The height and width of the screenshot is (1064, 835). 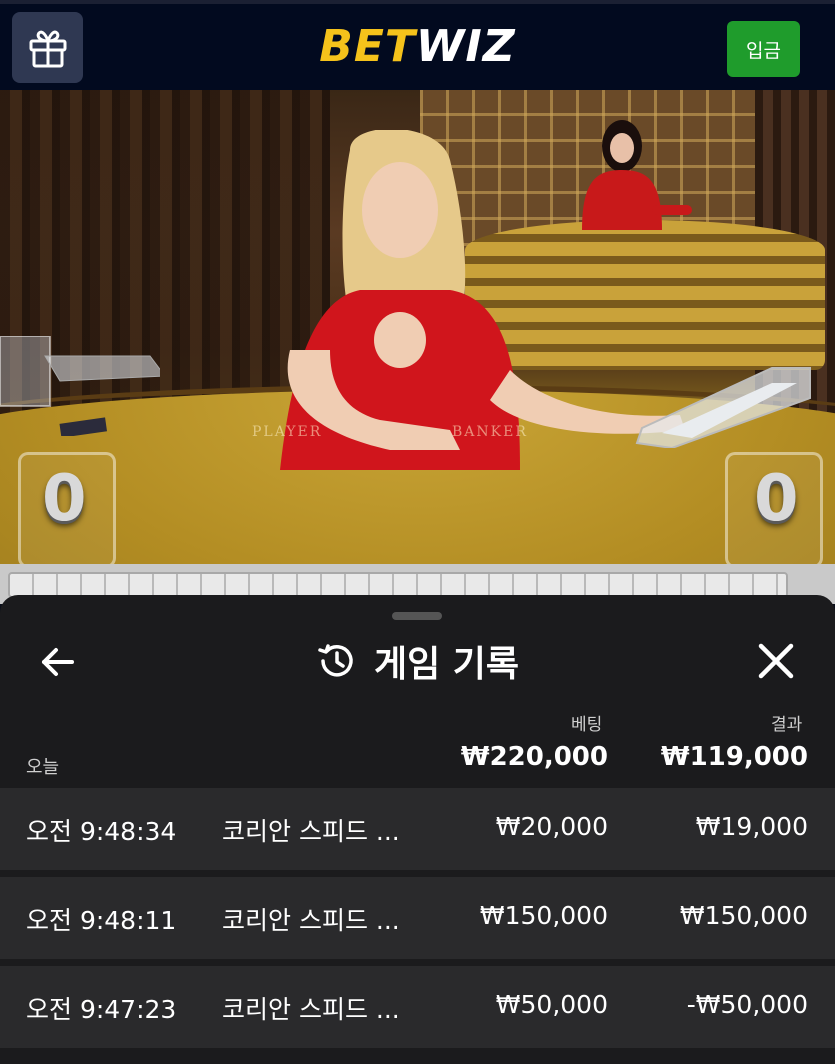 What do you see at coordinates (551, 826) in the screenshot?
I see `row-bet: ₩20,000` at bounding box center [551, 826].